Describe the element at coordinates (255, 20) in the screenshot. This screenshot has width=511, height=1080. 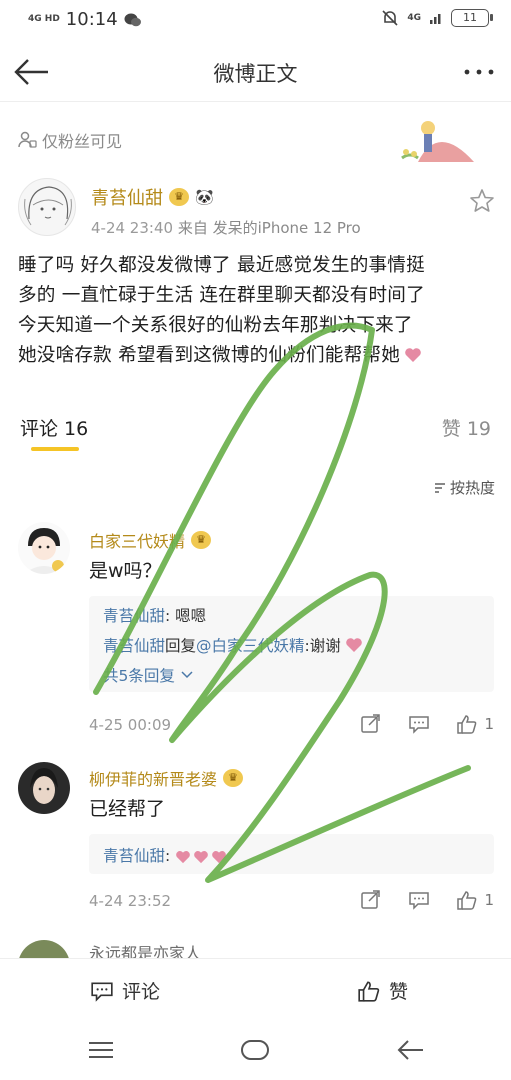
I see `status-bar: 4G HD 10:14 4G 11` at that location.